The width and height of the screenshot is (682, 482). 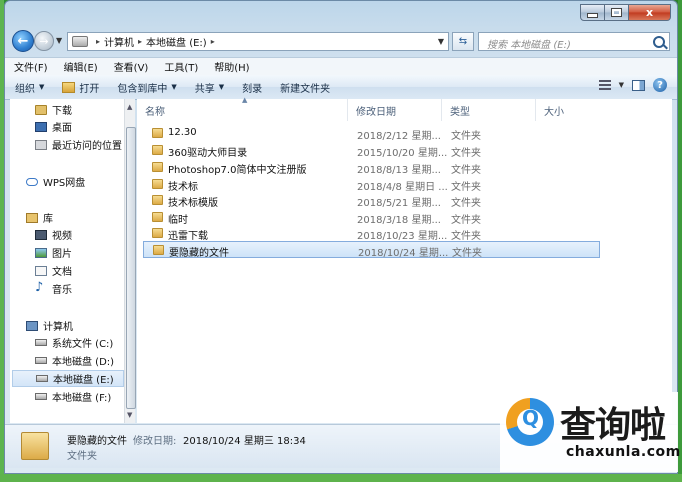 What do you see at coordinates (341, 87) in the screenshot?
I see `command-bar: 组织 ▼ 打开 包含到库中 ▼ 共享 ▼ 刻录 新建文件夹 ▼ ?` at bounding box center [341, 87].